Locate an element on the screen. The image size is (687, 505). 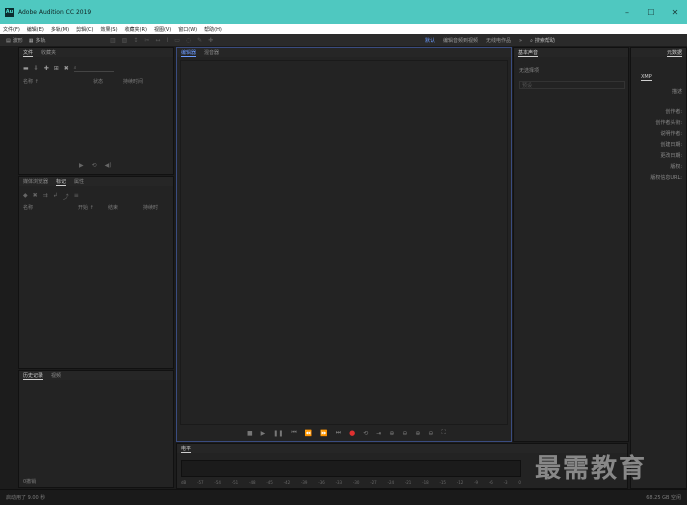
tab-editor: 编辑器 is located at coordinates (189, 53).